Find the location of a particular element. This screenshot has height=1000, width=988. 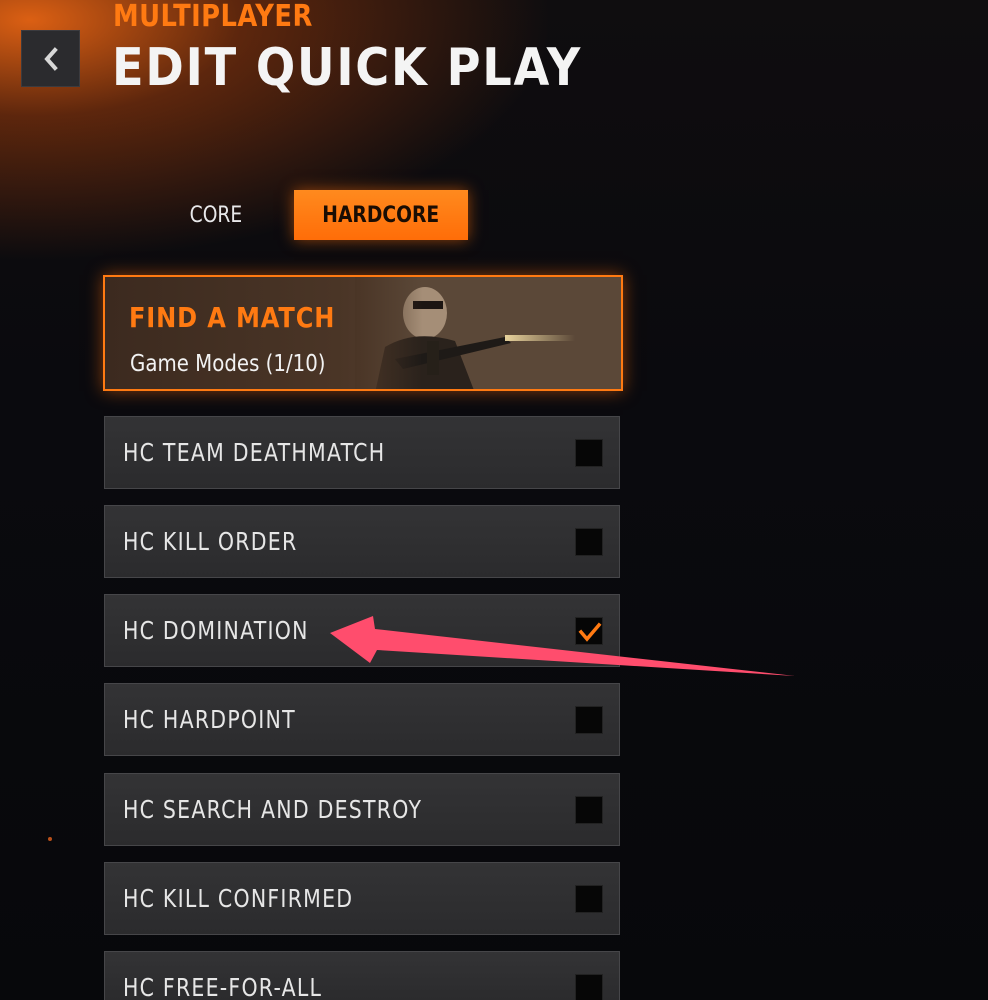

mode-label: HC SEARCH AND DESTROY is located at coordinates (273, 809).